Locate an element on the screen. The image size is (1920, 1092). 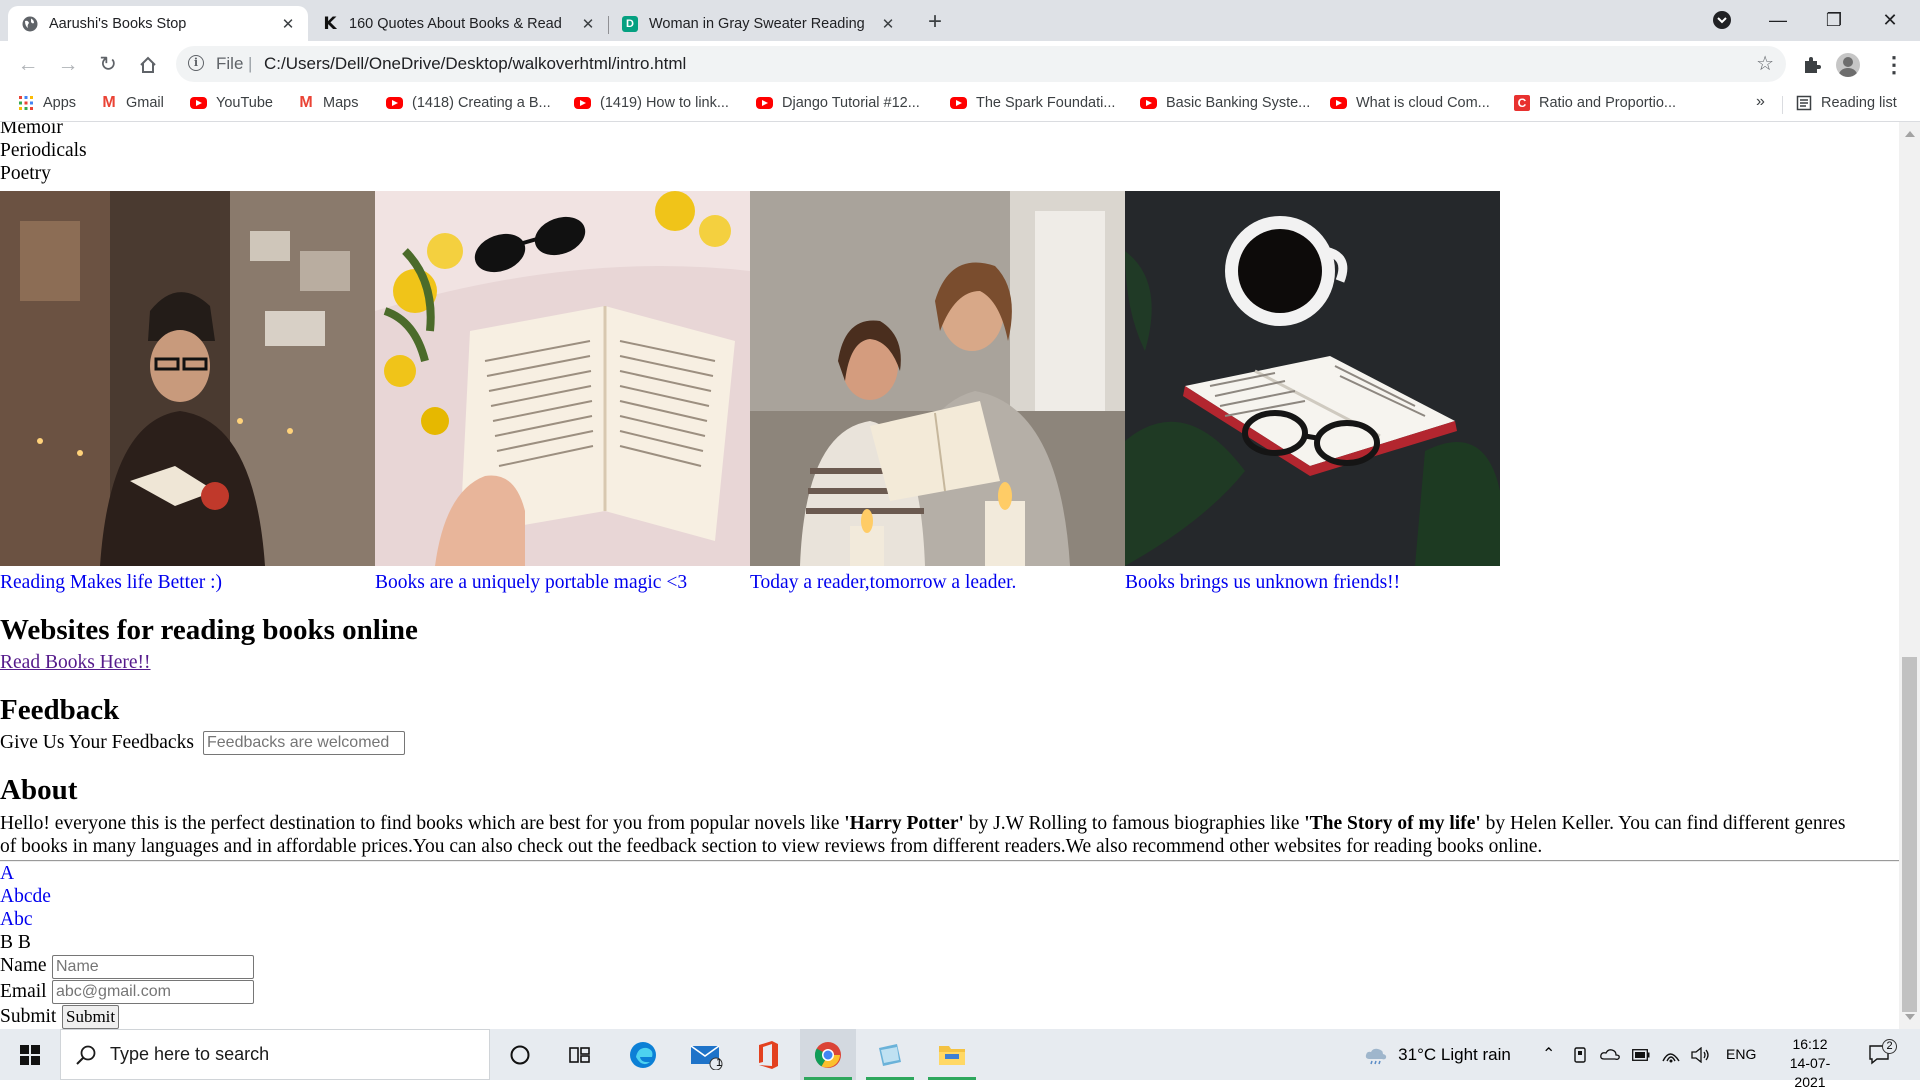
search-icon is located at coordinates (86, 1055).